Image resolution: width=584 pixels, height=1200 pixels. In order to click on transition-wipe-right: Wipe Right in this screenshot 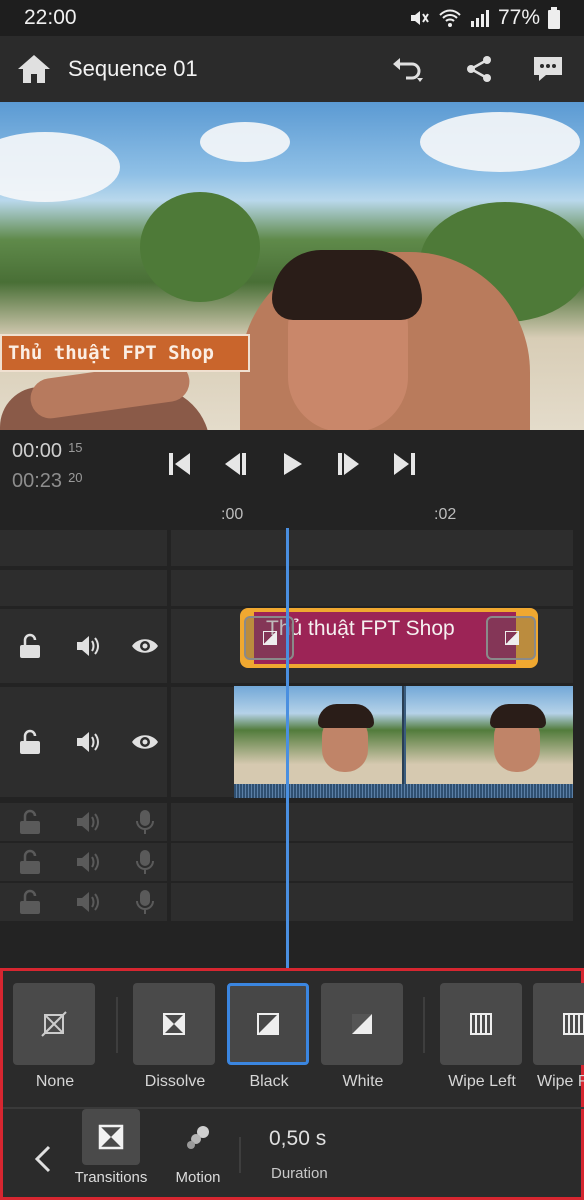, I will do `click(558, 1037)`.